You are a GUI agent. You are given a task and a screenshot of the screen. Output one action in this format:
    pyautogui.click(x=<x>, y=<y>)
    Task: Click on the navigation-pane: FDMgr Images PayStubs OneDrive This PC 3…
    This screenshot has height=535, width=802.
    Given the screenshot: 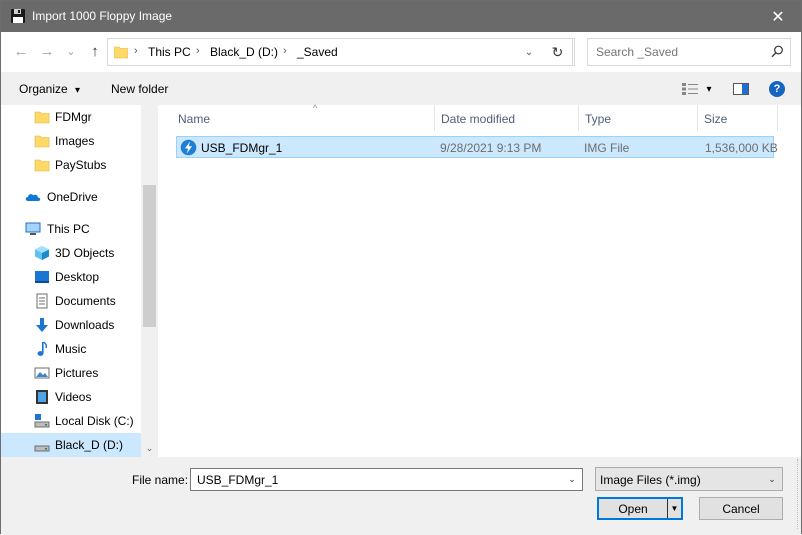 What is the action you would take?
    pyautogui.click(x=79, y=281)
    